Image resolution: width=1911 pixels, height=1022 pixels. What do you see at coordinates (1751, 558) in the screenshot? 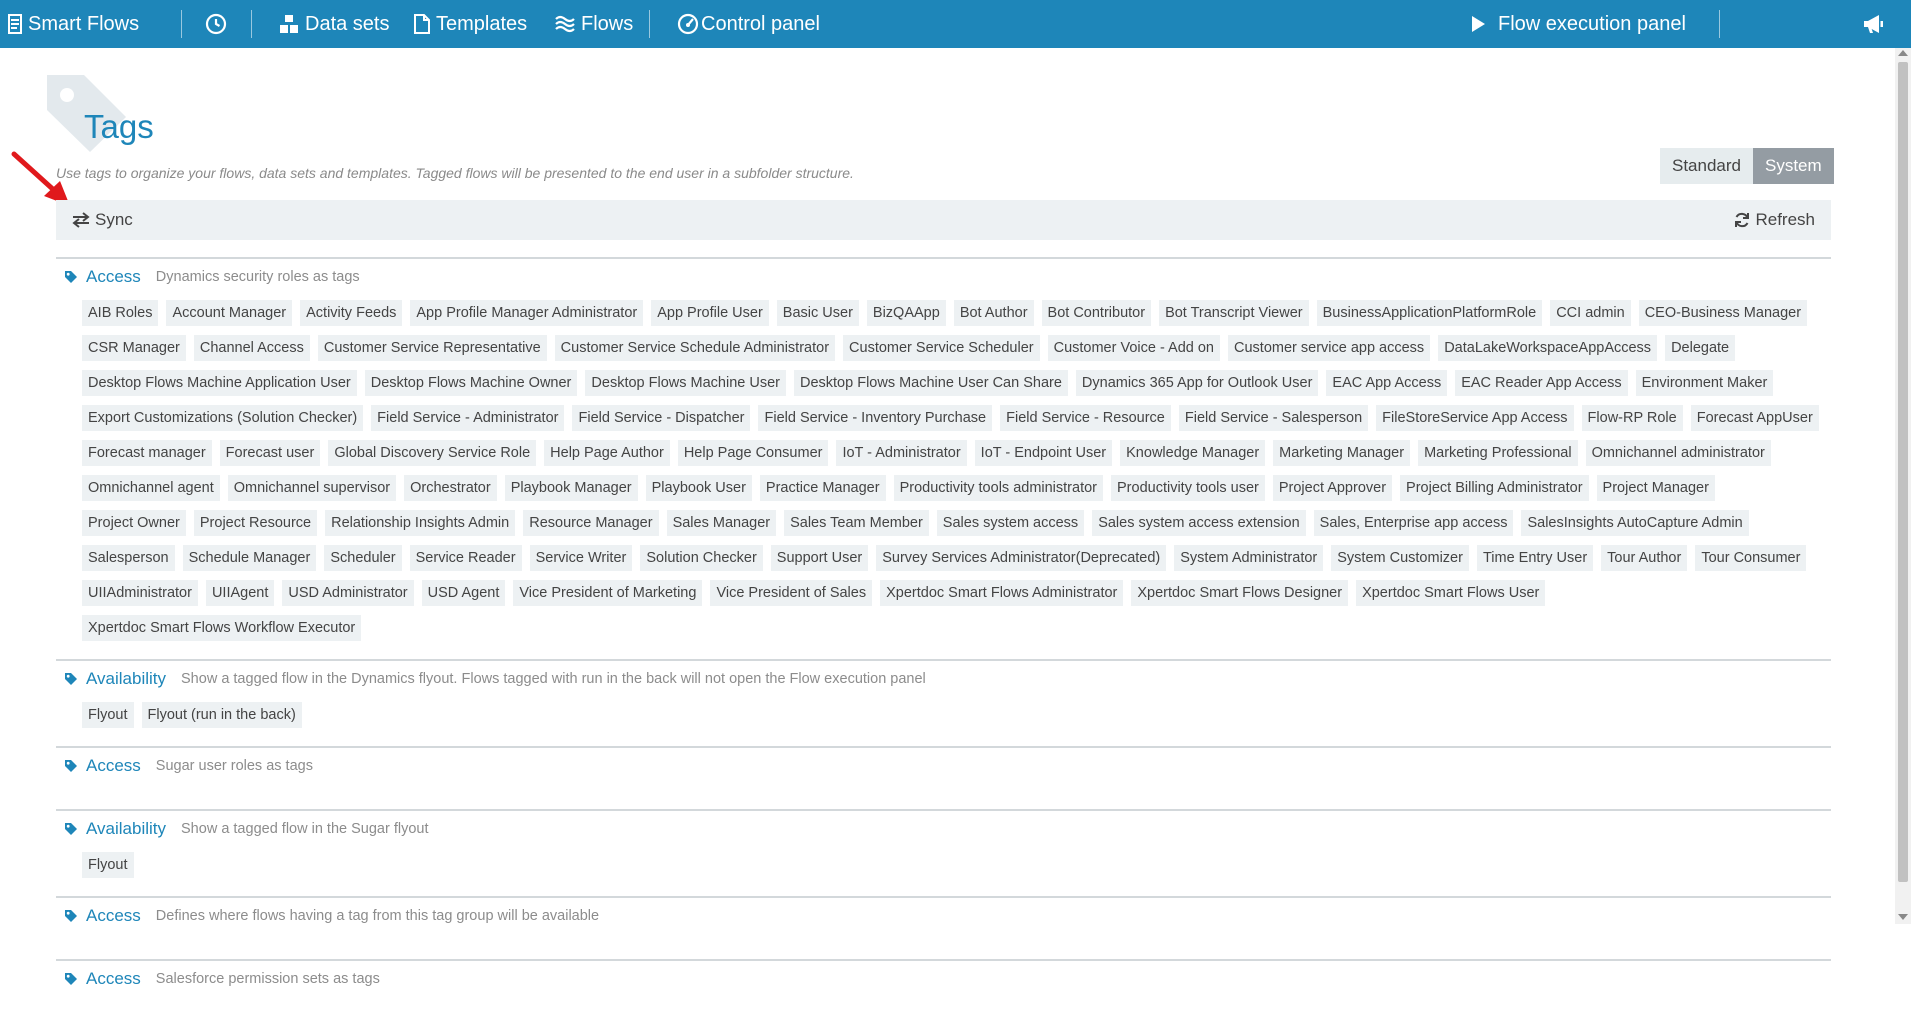
I see `tag-chip: Tour Consumer` at bounding box center [1751, 558].